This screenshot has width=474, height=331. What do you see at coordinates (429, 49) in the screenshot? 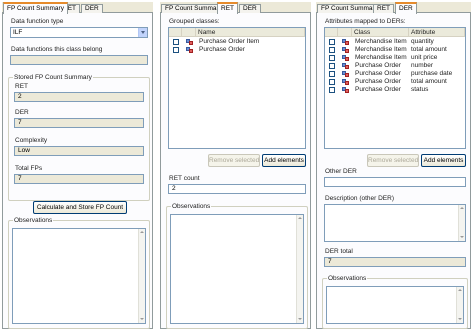
I see `attribute-cell: total amount` at bounding box center [429, 49].